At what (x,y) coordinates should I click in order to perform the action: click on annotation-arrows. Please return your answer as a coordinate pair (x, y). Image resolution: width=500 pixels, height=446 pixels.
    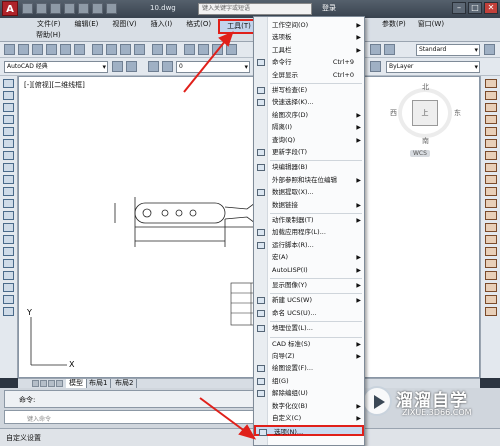
    Looking at the image, I should click on (220, 235).